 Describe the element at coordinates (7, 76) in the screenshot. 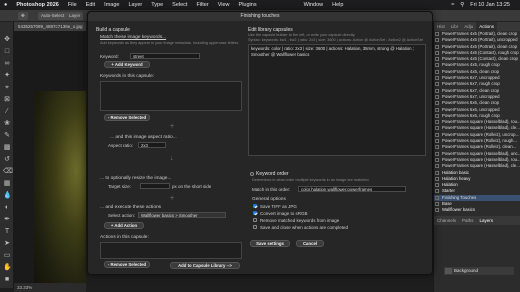

I see `magic-wand-icon: ✦` at that location.